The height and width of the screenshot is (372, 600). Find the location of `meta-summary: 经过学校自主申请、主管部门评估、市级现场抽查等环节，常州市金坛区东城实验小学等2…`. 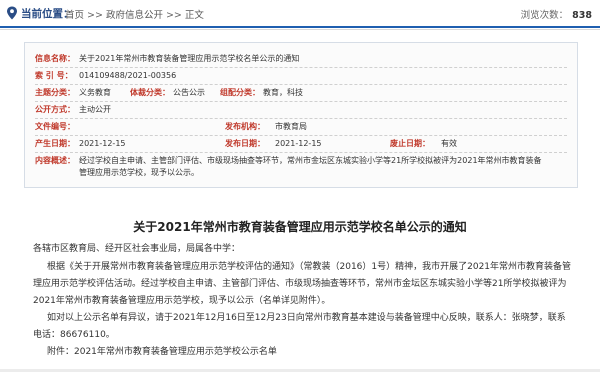

meta-summary: 经过学校自主申请、主管部门评估、市级现场抽查等环节，常州市金坛区东城实验小学等2… is located at coordinates (310, 166).